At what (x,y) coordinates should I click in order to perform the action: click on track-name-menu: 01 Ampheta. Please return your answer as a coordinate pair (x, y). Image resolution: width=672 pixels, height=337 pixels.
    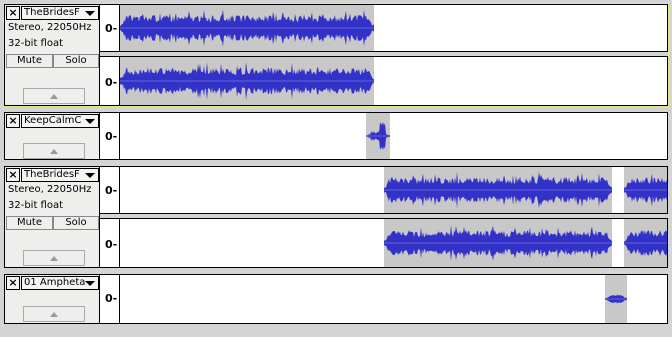
    Looking at the image, I should click on (60, 283).